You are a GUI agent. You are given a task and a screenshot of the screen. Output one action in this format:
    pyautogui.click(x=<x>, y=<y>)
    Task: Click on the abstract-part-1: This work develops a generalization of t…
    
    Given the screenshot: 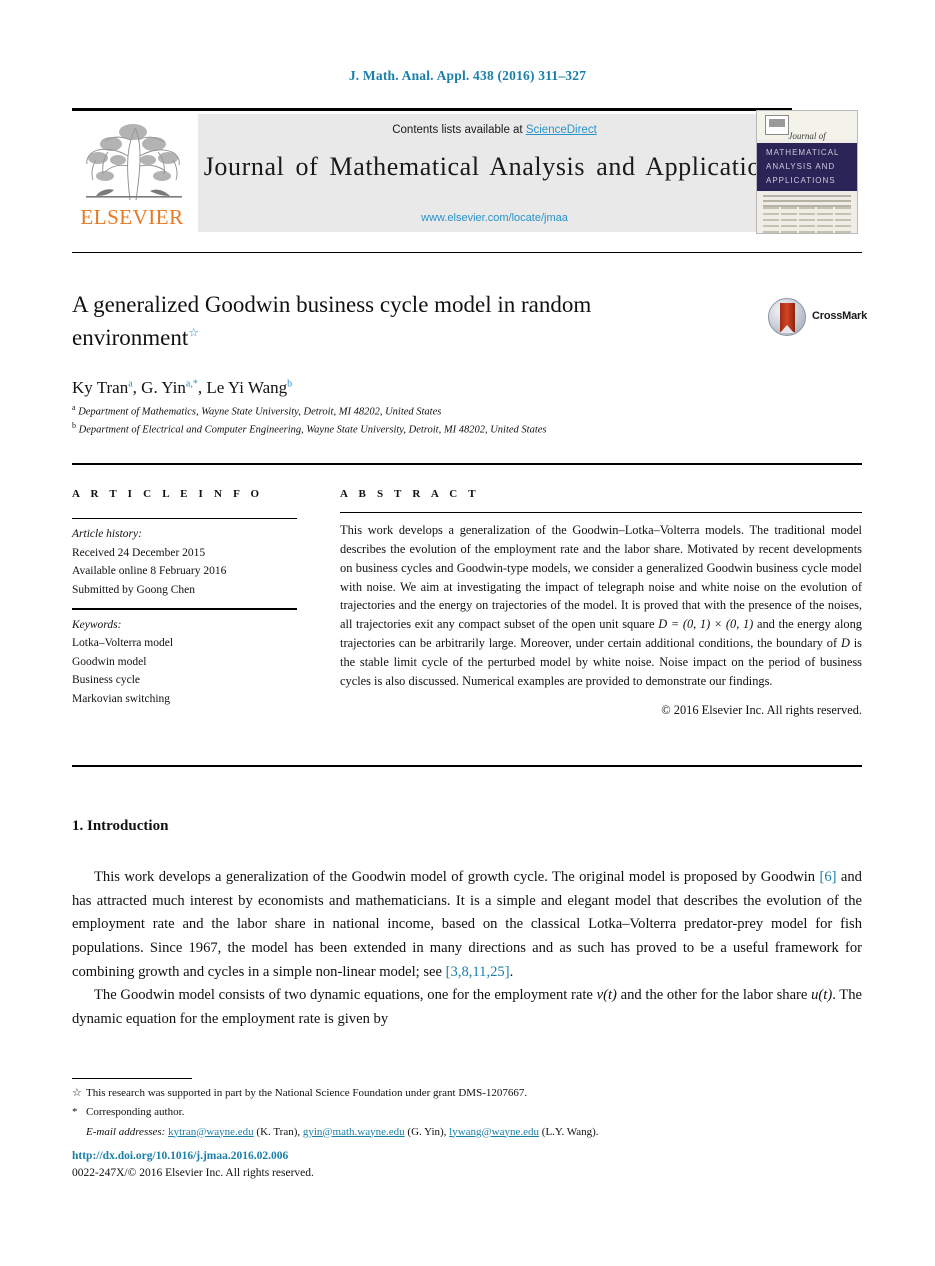 What is the action you would take?
    pyautogui.click(x=601, y=577)
    